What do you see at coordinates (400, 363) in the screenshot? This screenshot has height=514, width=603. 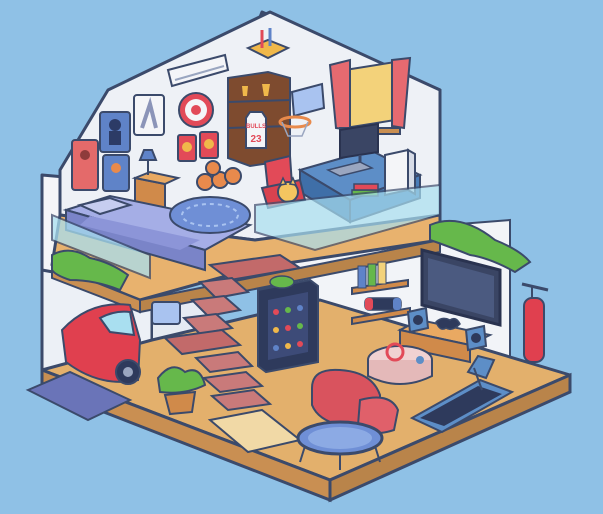 I see `game-table` at bounding box center [400, 363].